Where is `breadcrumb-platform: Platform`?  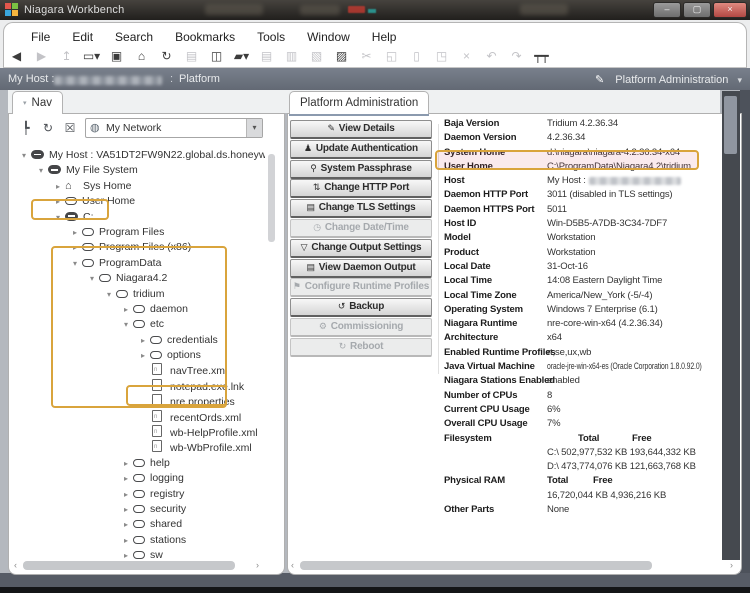
breadcrumb-platform: Platform is located at coordinates (199, 79).